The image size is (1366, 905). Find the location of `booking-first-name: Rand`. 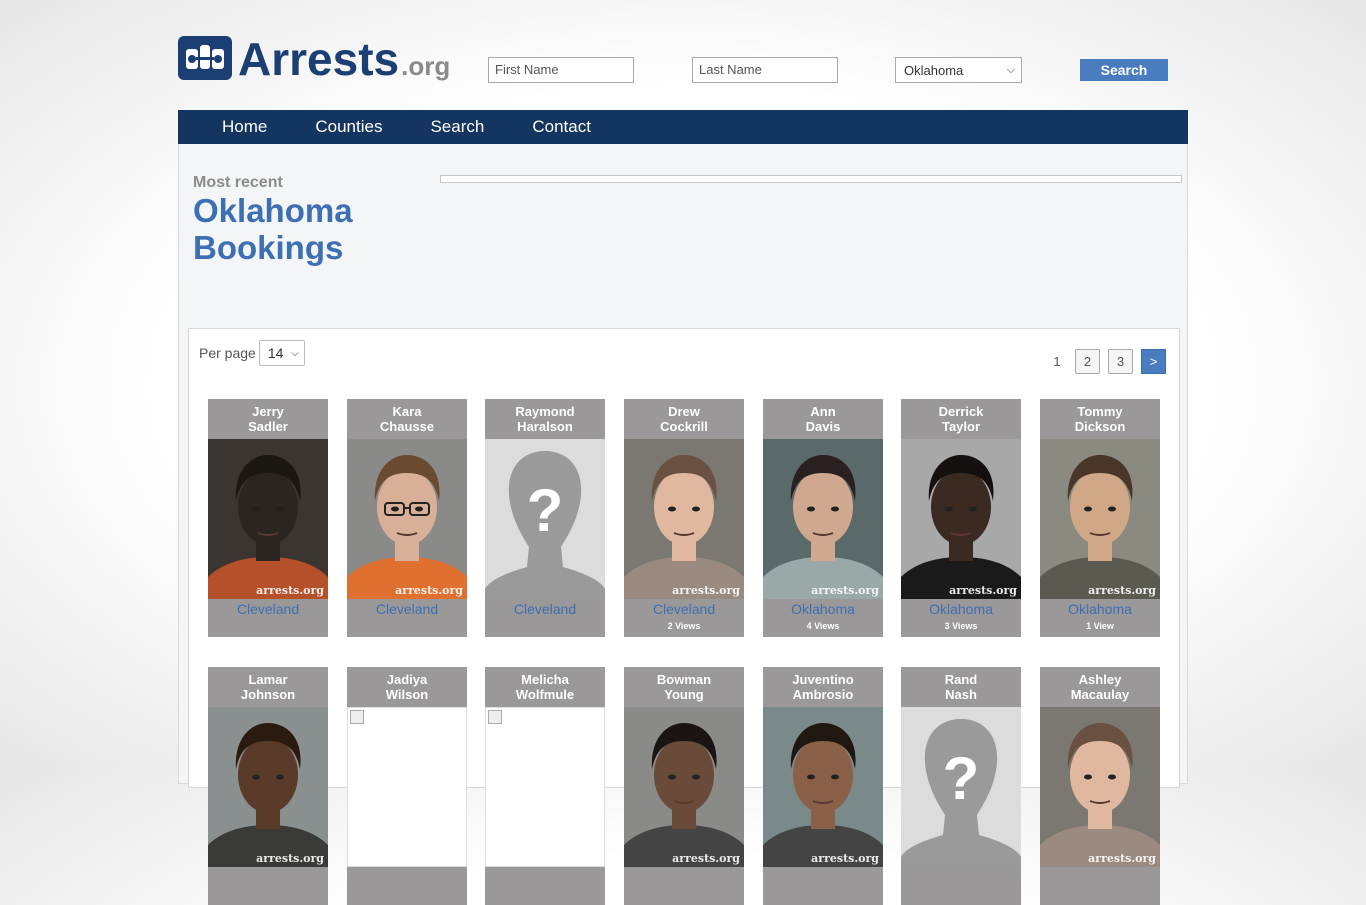

booking-first-name: Rand is located at coordinates (961, 679).